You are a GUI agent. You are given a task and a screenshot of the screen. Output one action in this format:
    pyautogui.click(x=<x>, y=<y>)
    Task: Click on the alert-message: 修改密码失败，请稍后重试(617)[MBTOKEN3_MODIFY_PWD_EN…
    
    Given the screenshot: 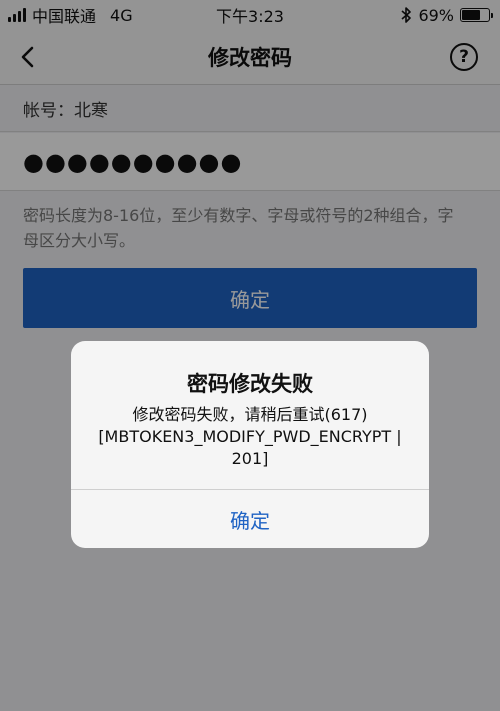 What is the action you would take?
    pyautogui.click(x=250, y=436)
    